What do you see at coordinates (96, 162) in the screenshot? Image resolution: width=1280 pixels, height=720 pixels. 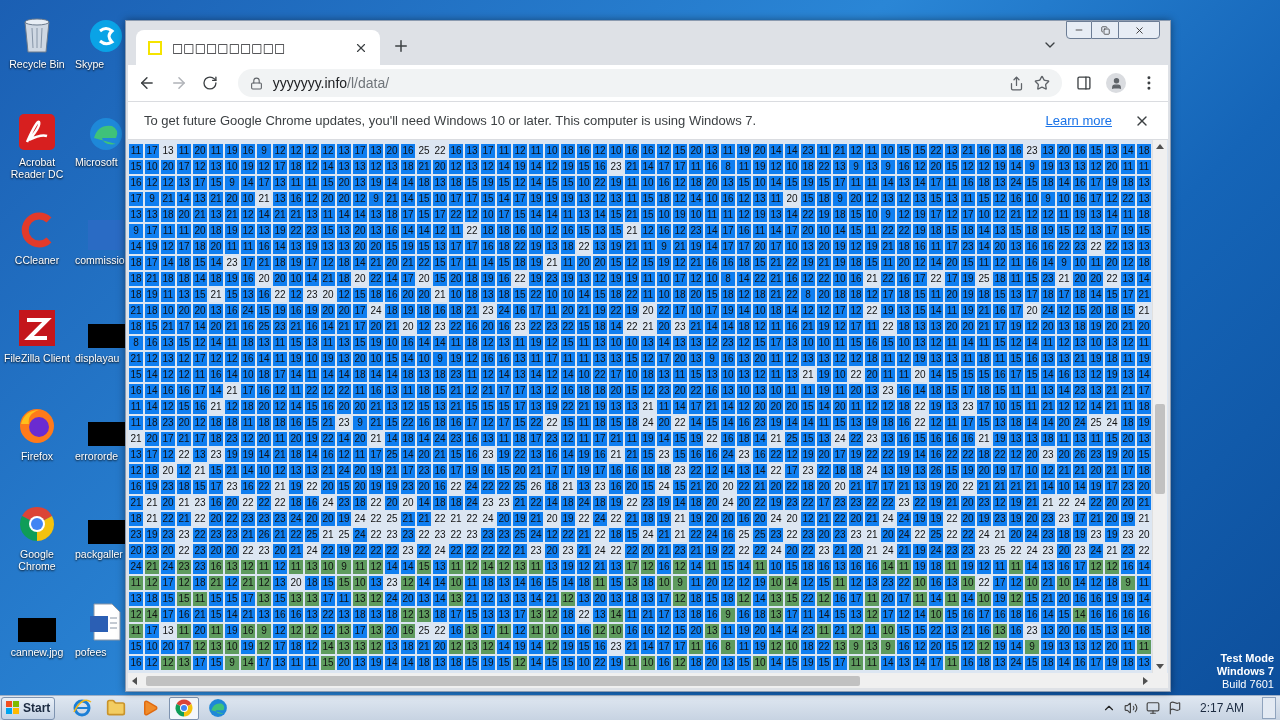 I see `desktop-icon-label: Microsoft` at bounding box center [96, 162].